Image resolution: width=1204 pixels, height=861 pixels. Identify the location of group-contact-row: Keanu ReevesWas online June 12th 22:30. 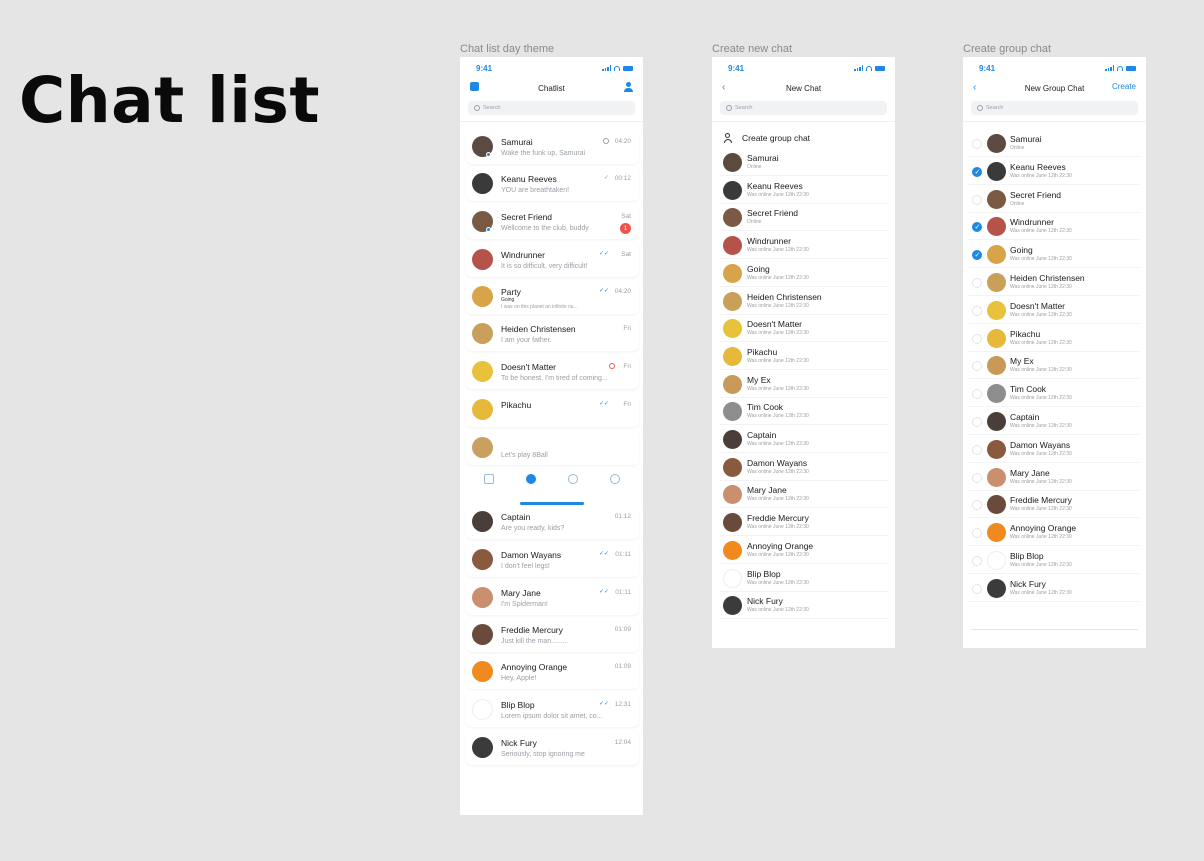
(1054, 171).